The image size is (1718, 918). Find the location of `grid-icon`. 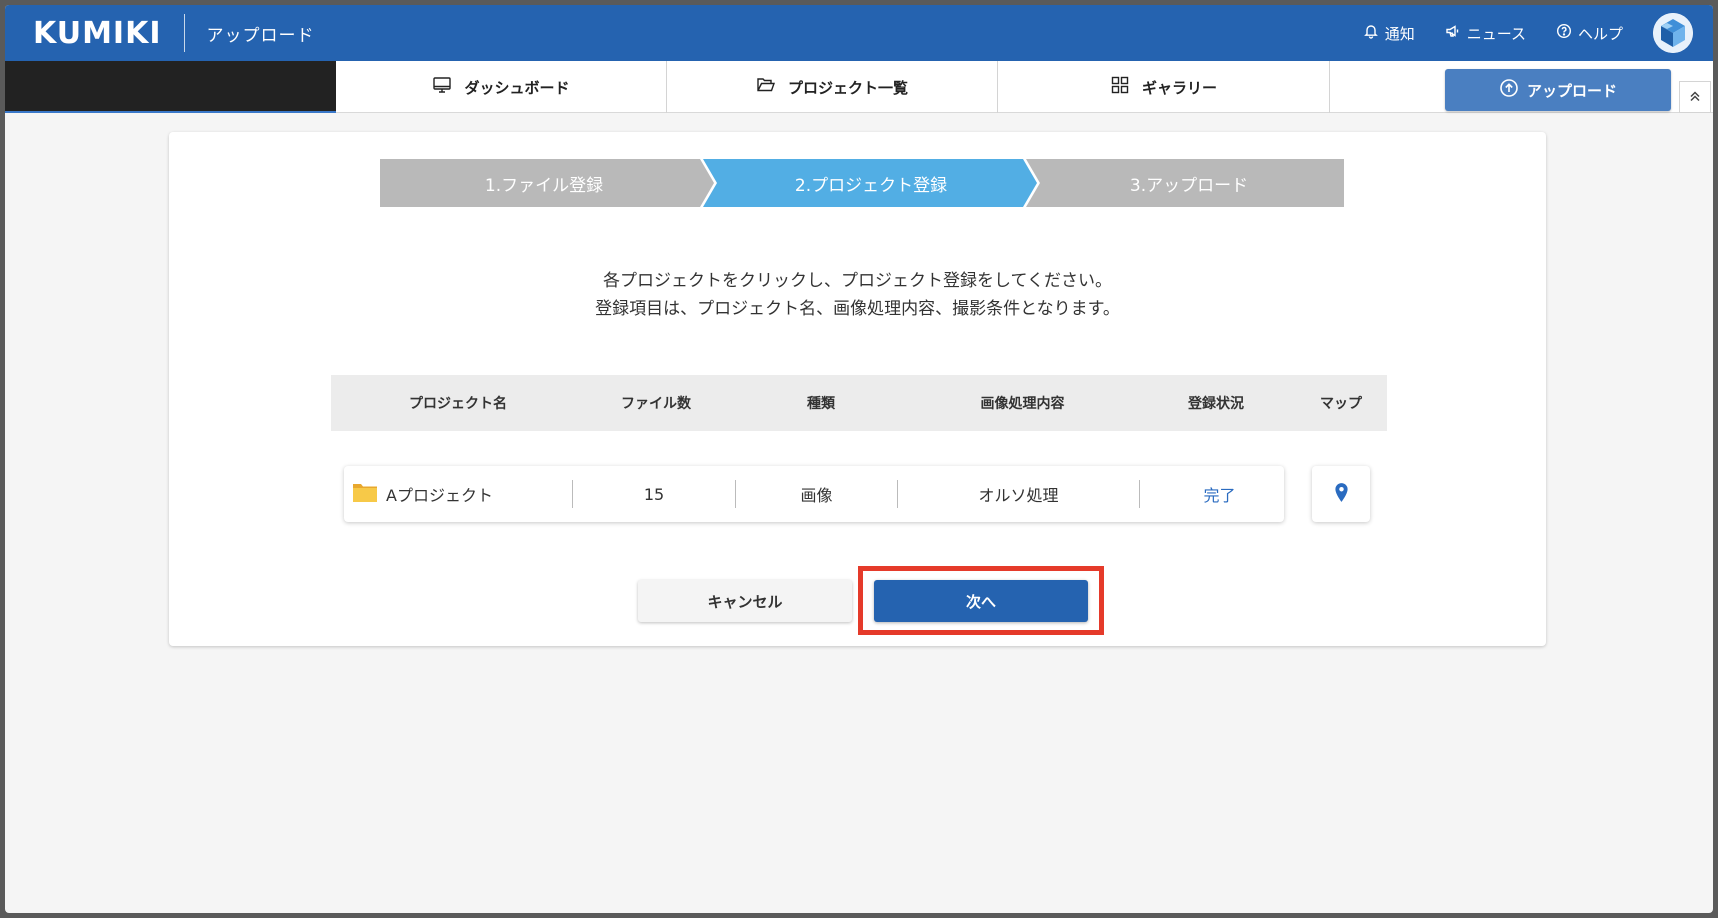

grid-icon is located at coordinates (1120, 87).